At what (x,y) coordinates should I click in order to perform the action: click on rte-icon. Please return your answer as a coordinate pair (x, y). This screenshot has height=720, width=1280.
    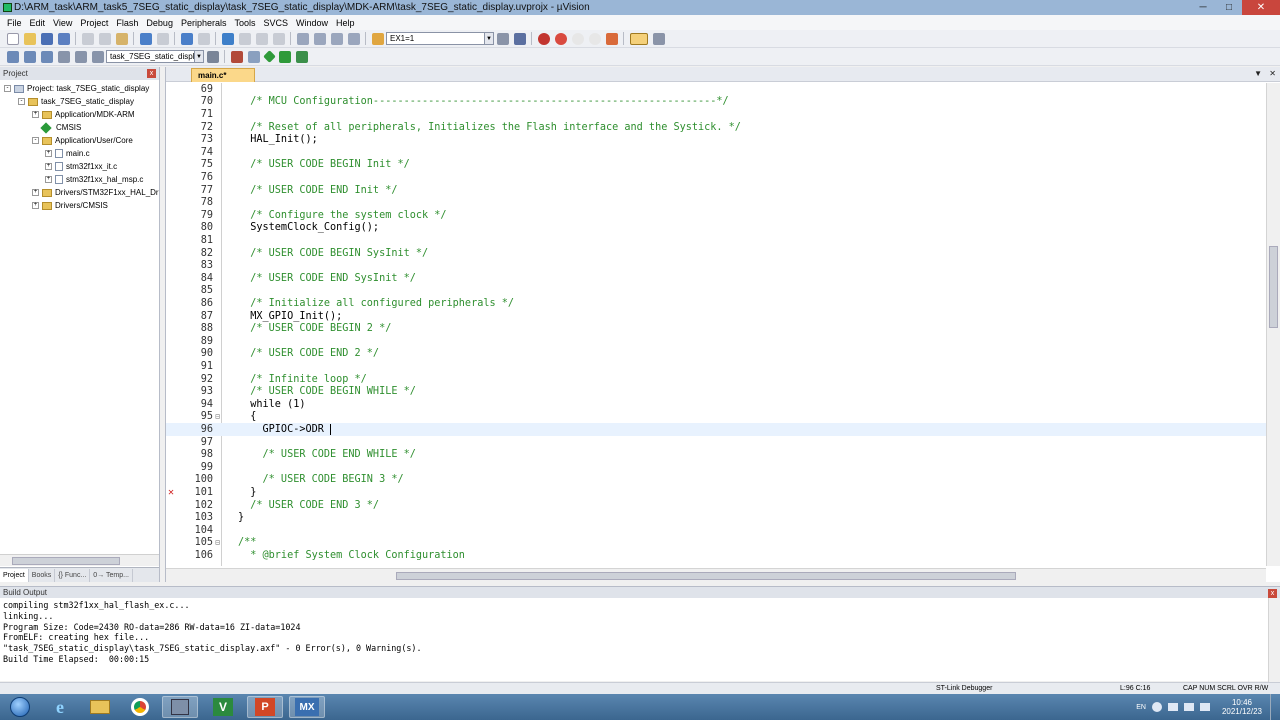
    Looking at the image, I should click on (269, 56).